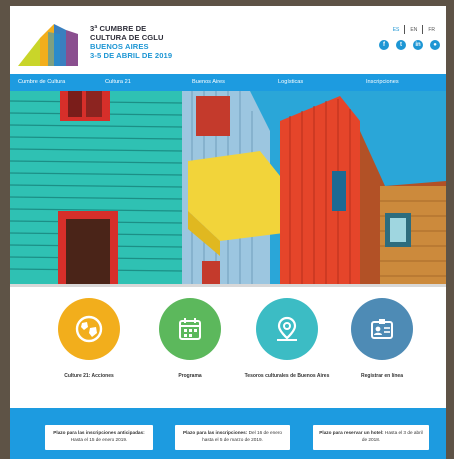  I want to click on nav-item-logisticas: Logísticas, so click(290, 82).